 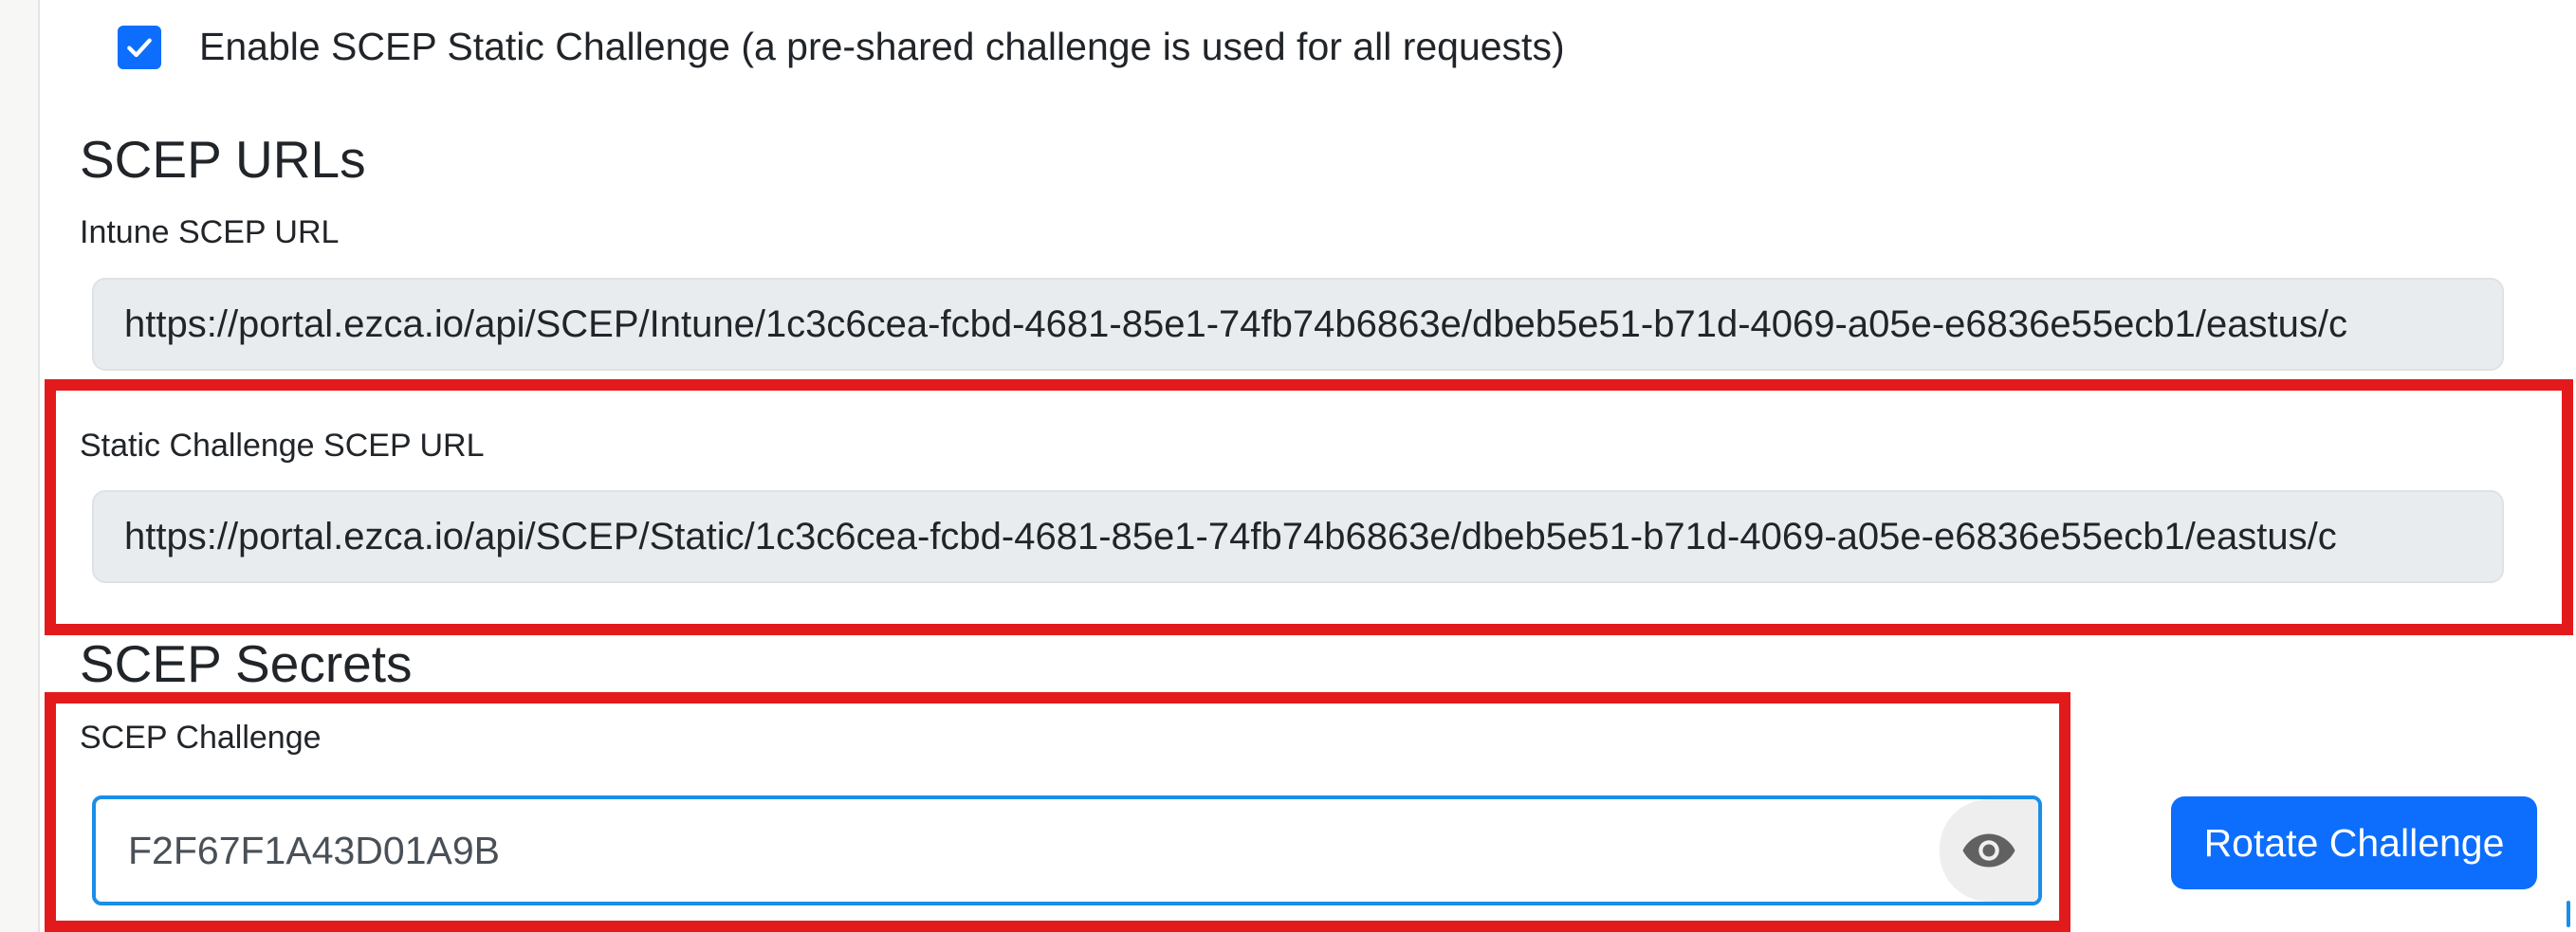 What do you see at coordinates (210, 232) in the screenshot?
I see `intune-scep-url-label: Intune SCEP URL` at bounding box center [210, 232].